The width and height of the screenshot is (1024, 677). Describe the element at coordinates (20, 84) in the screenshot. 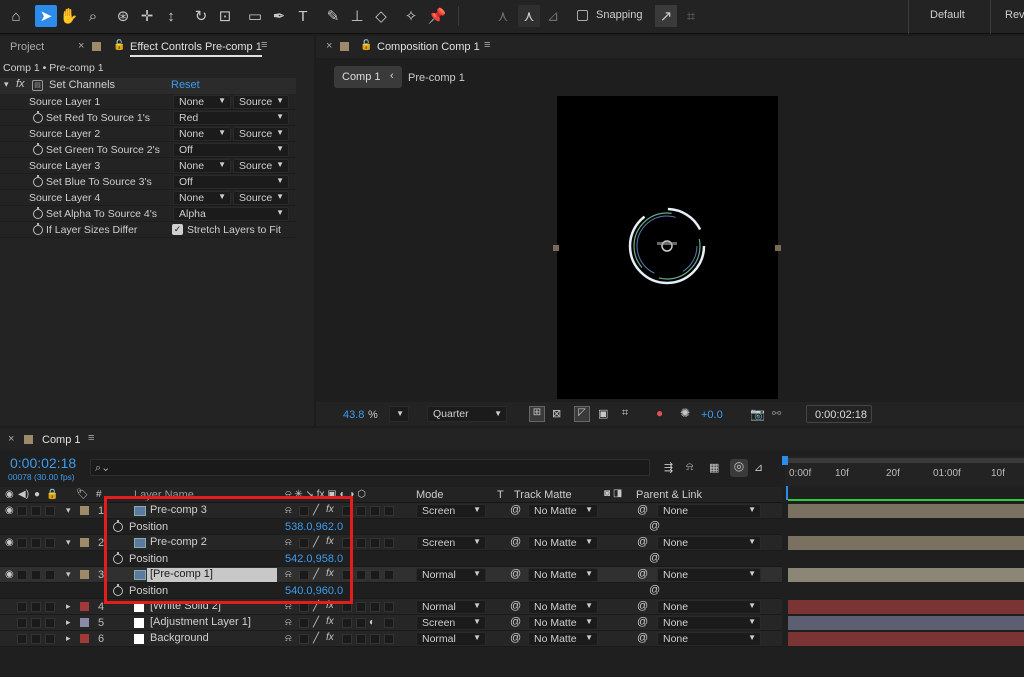

I see `fx-icon: fx` at that location.